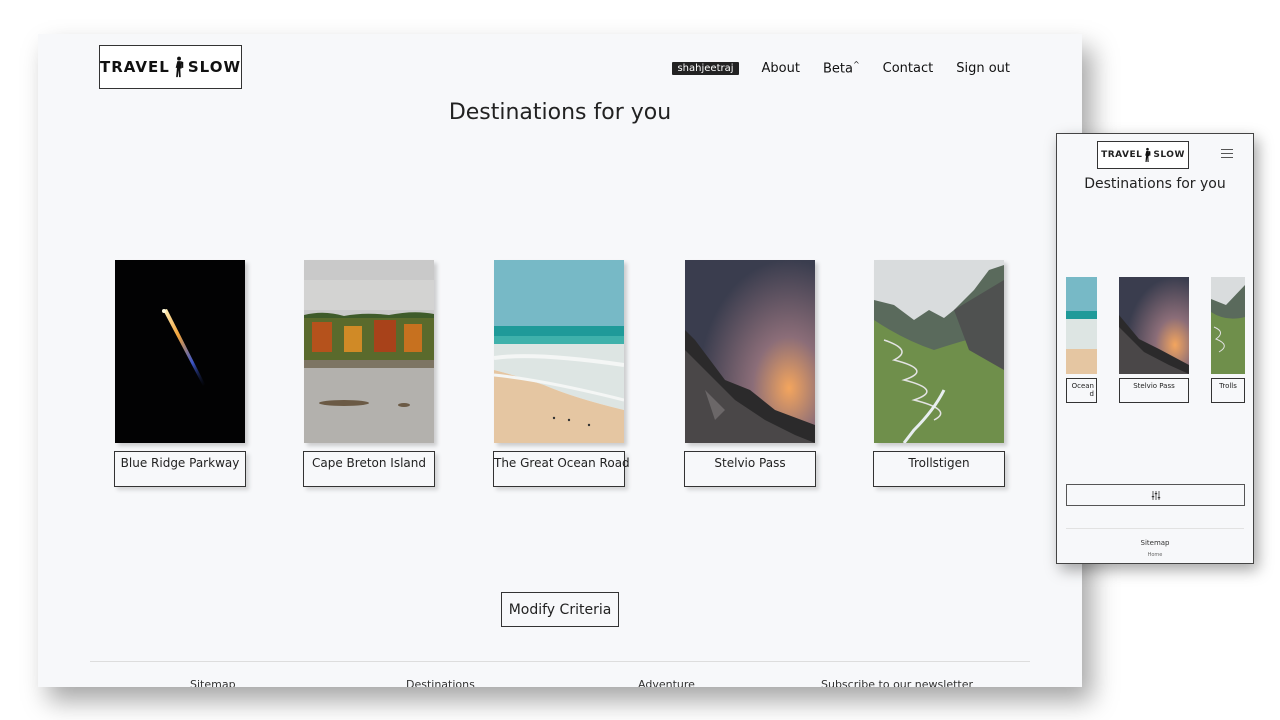 The image size is (1280, 720). What do you see at coordinates (180, 469) in the screenshot?
I see `destination-name: Blue Ridge Parkway` at bounding box center [180, 469].